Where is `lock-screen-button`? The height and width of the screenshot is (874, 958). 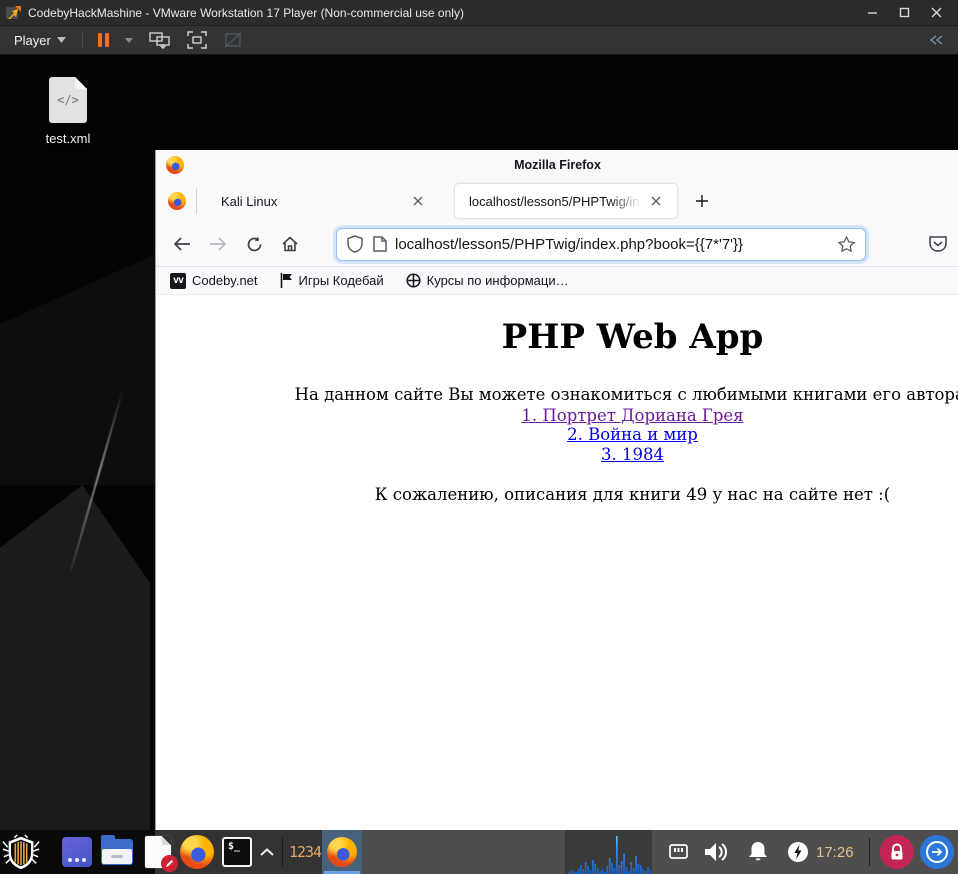 lock-screen-button is located at coordinates (897, 852).